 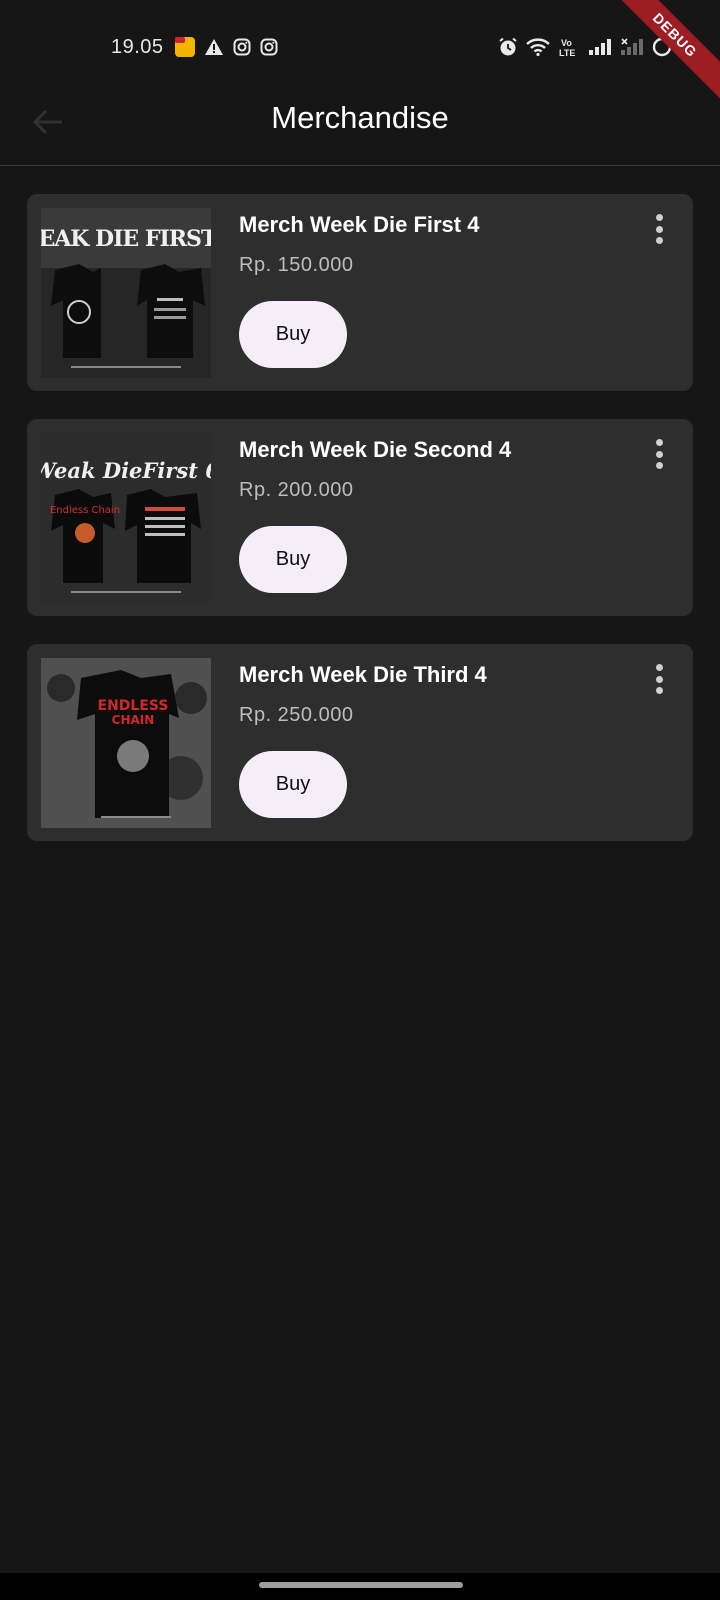 I want to click on home-indicator, so click(x=361, y=1585).